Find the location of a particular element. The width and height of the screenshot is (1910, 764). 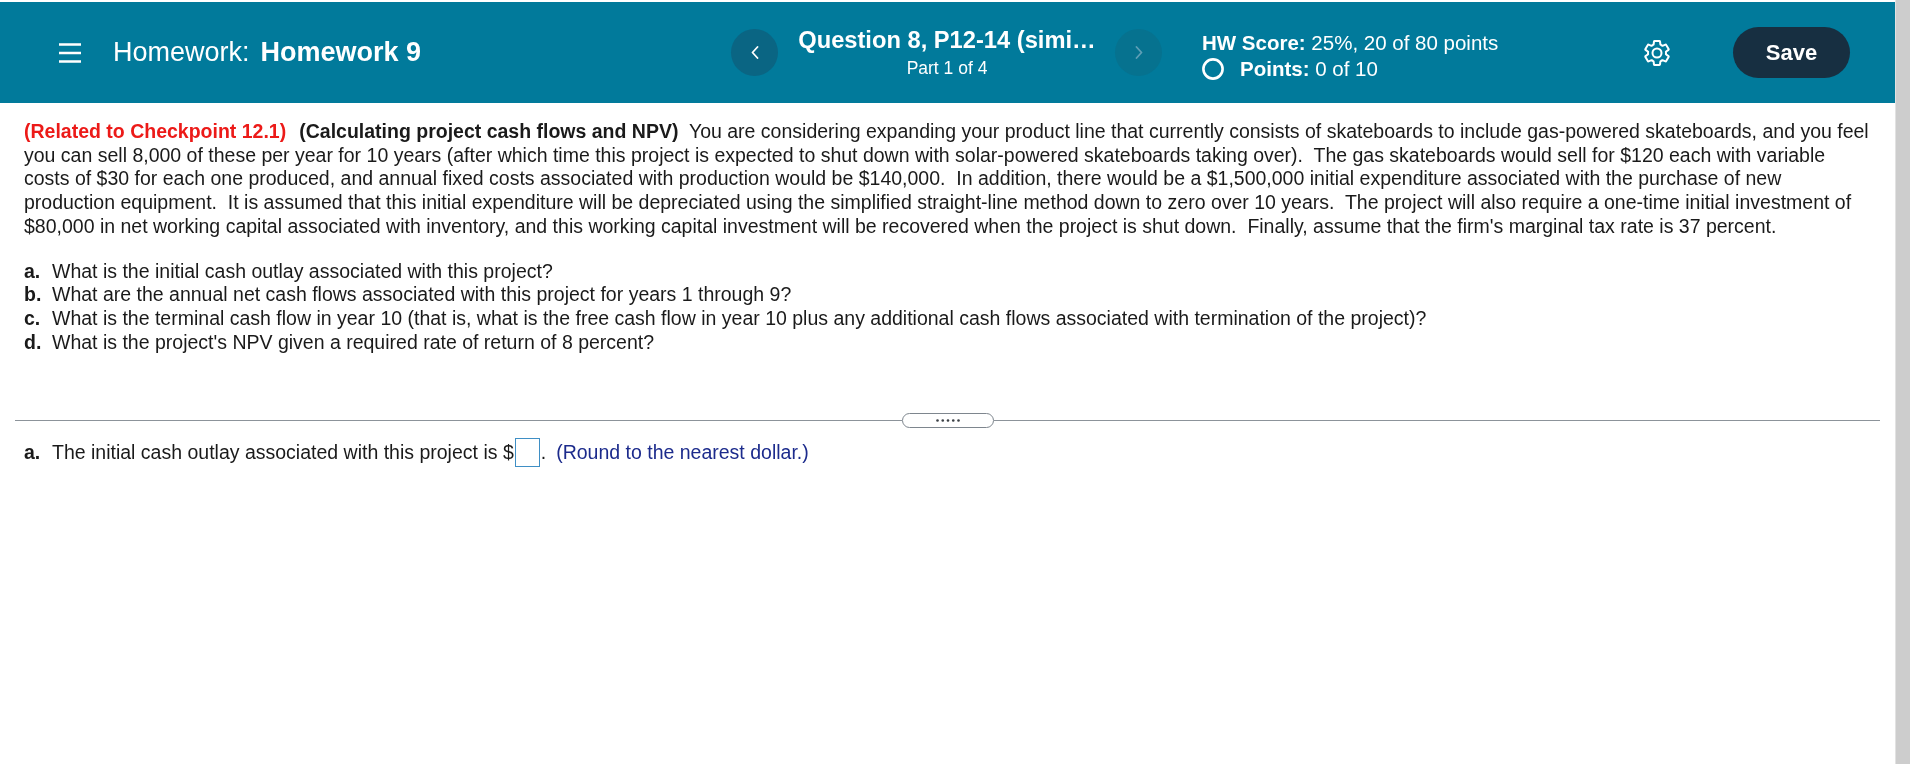

checkpoint-link: (Related to Checkpoint 12.1) is located at coordinates (155, 131).